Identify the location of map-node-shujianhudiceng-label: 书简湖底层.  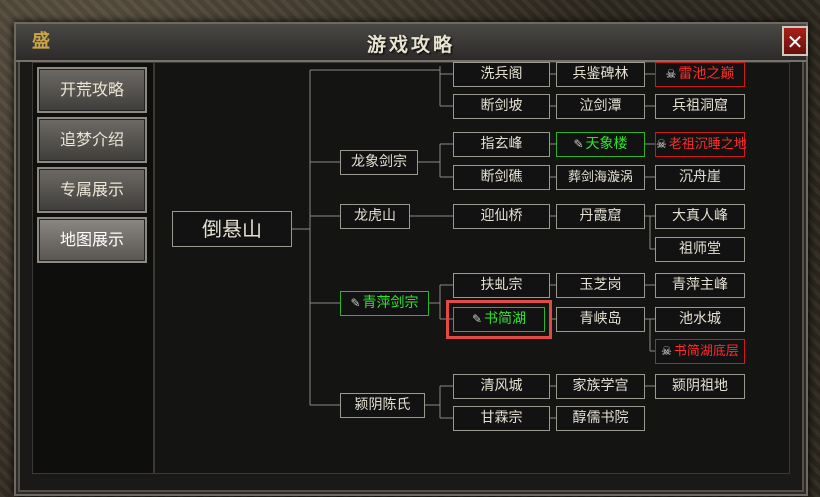
(706, 351).